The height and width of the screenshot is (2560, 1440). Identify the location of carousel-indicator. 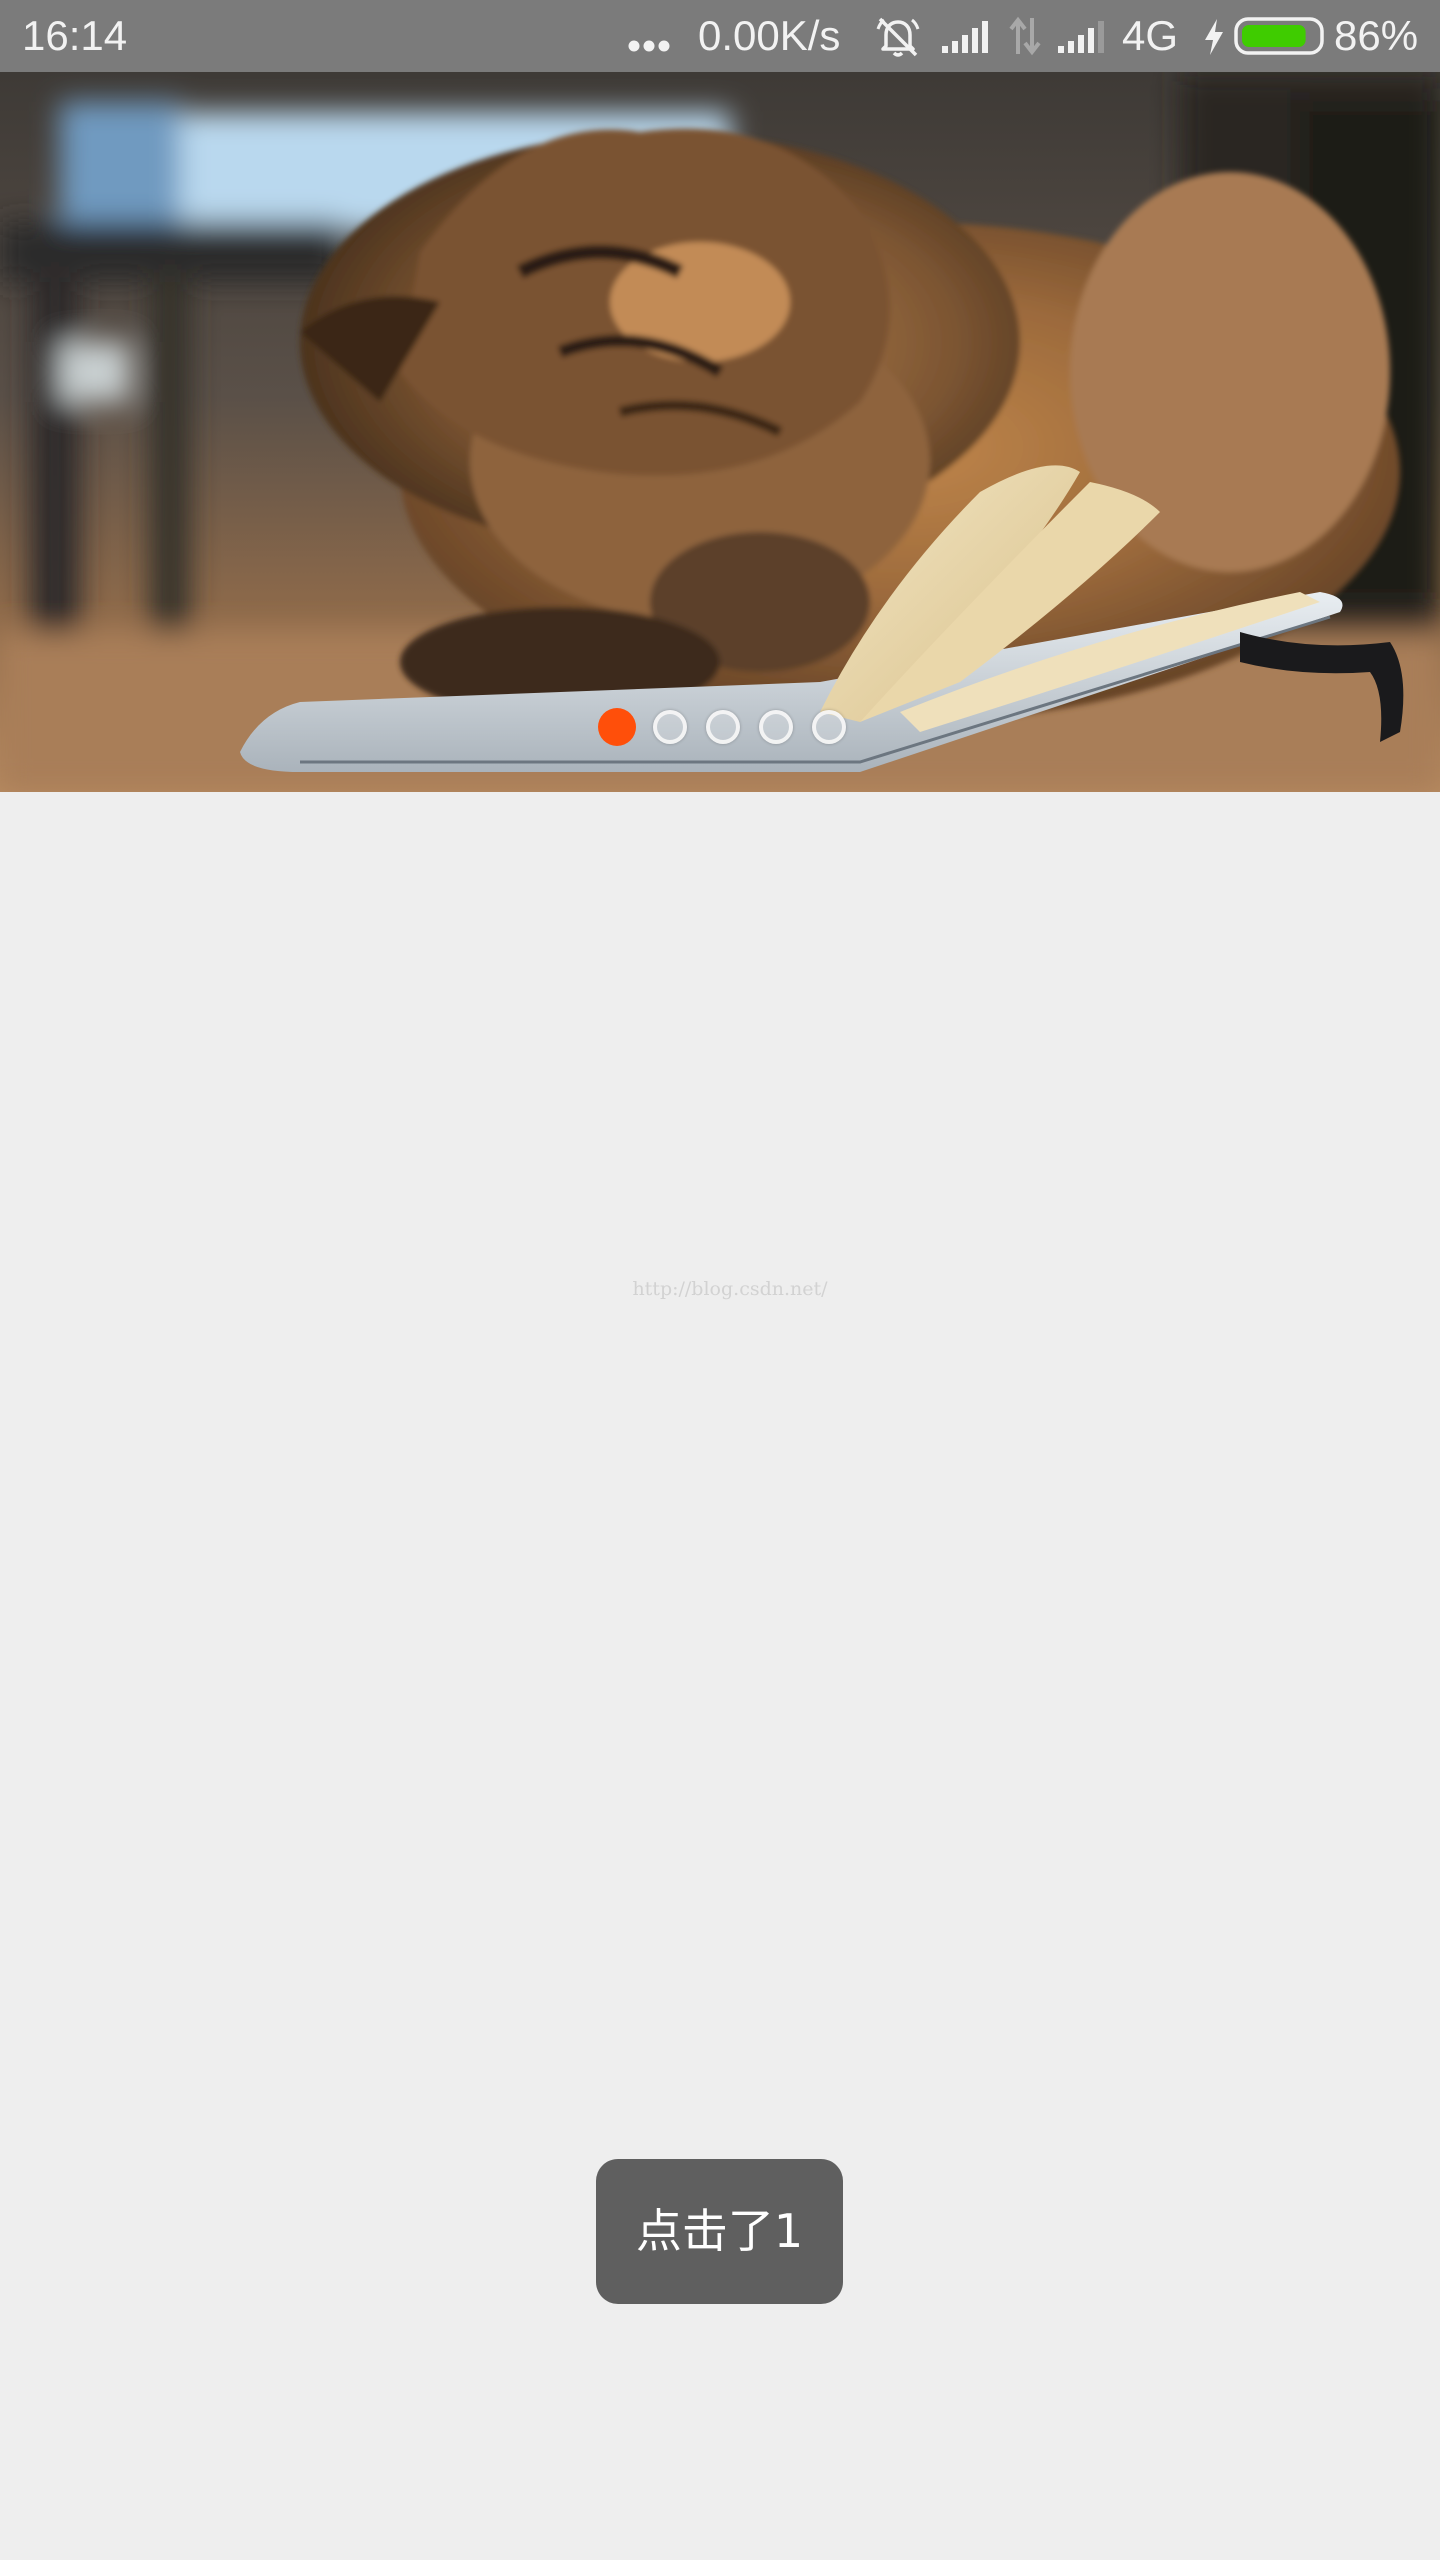
(722, 727).